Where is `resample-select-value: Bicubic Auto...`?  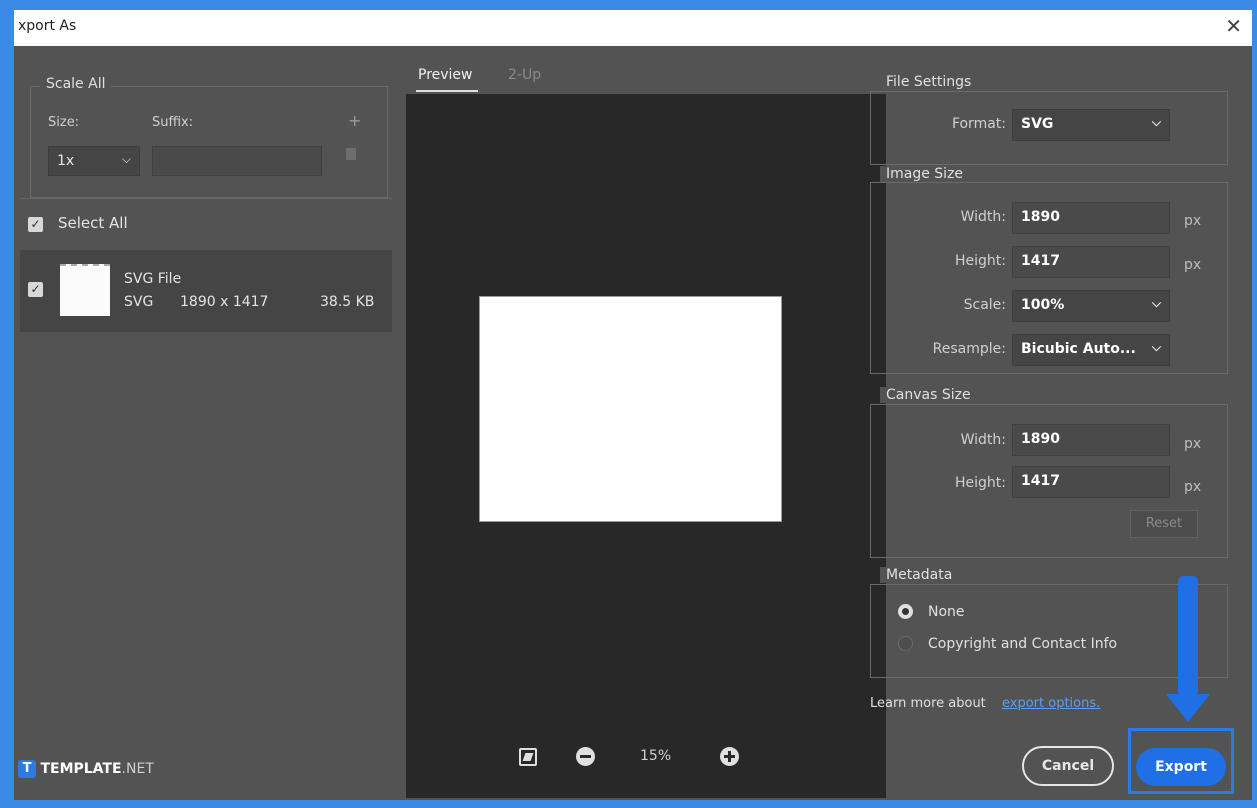
resample-select-value: Bicubic Auto... is located at coordinates (1078, 349).